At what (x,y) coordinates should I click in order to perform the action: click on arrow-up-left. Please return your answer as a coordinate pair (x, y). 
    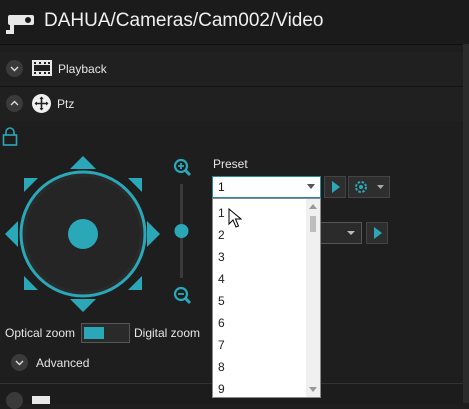
    Looking at the image, I should click on (31, 185).